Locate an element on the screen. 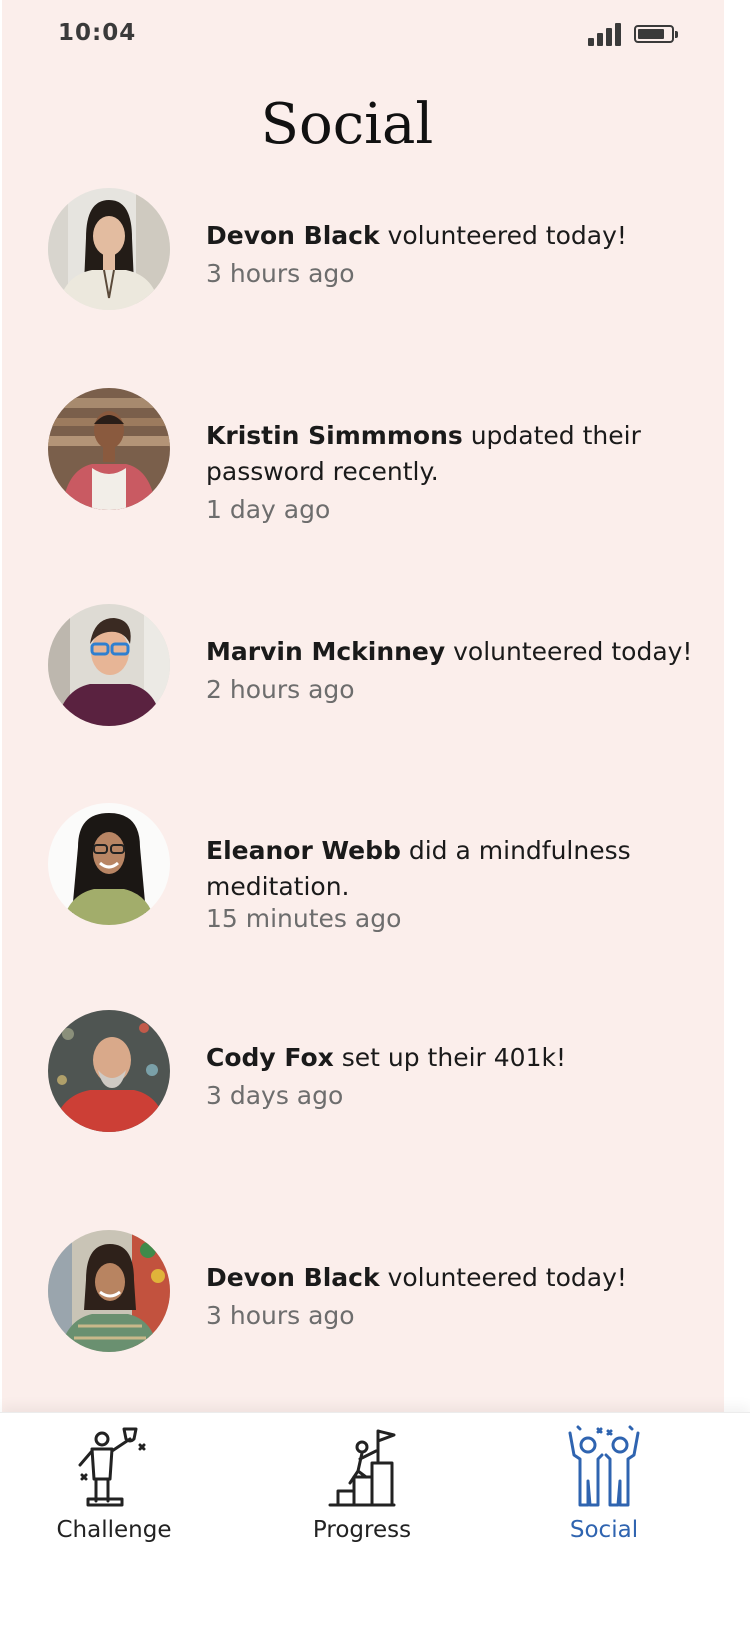 The image size is (750, 1625). feed-timestamp: 15 minutes ago is located at coordinates (304, 918).